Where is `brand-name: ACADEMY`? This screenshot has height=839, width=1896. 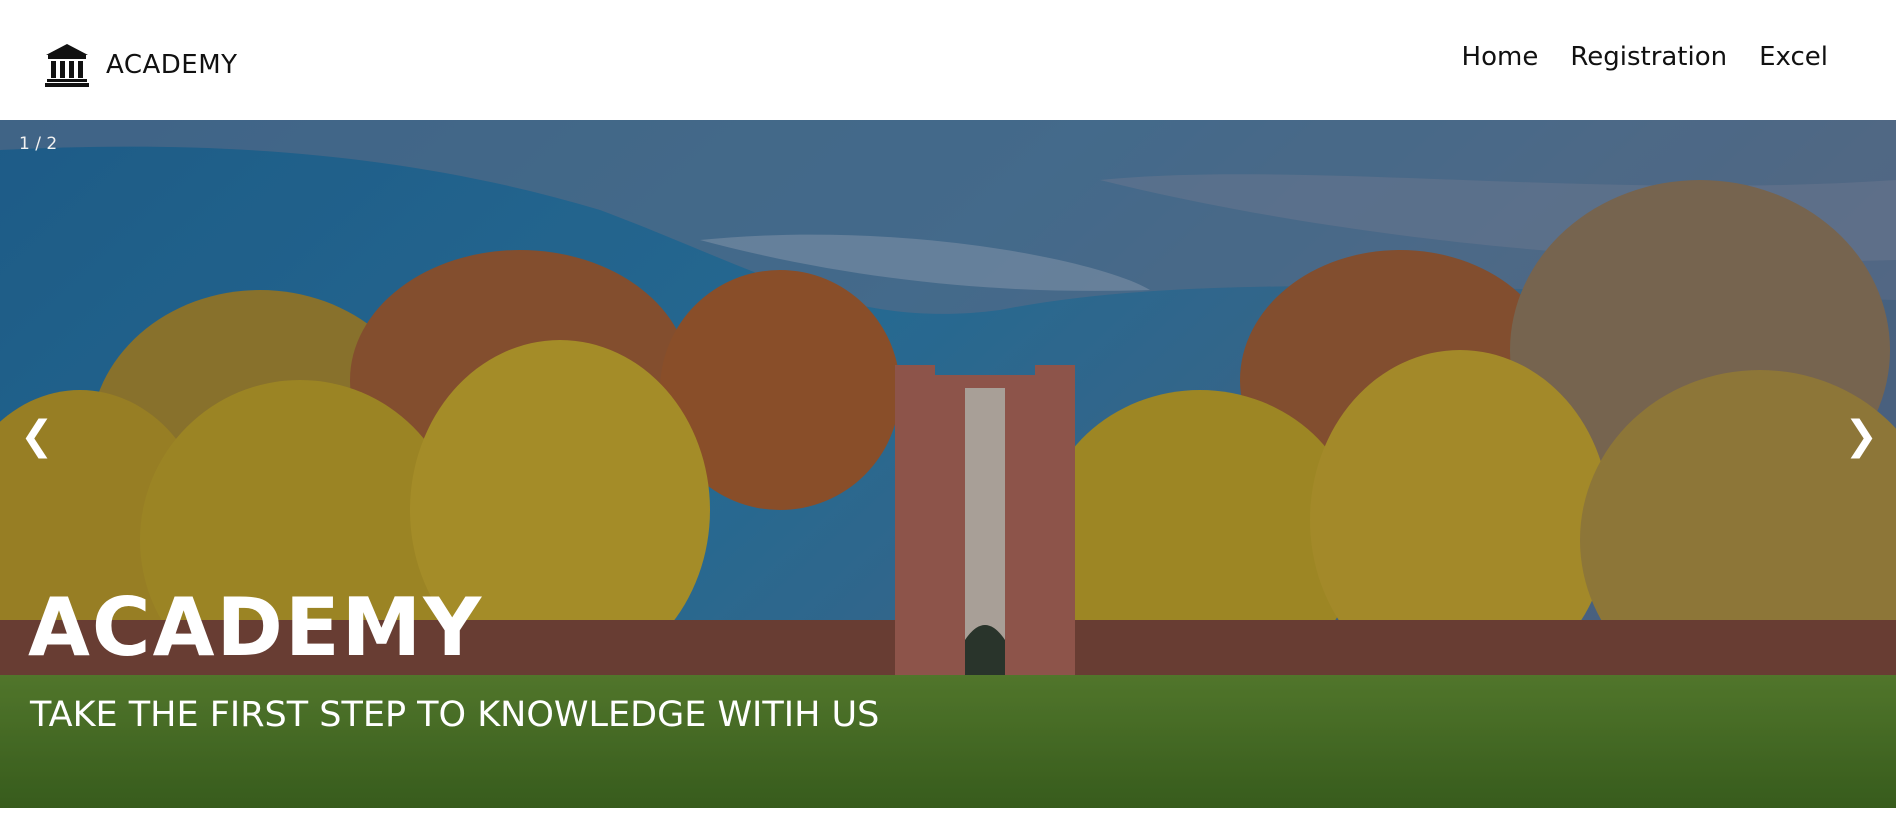 brand-name: ACADEMY is located at coordinates (172, 65).